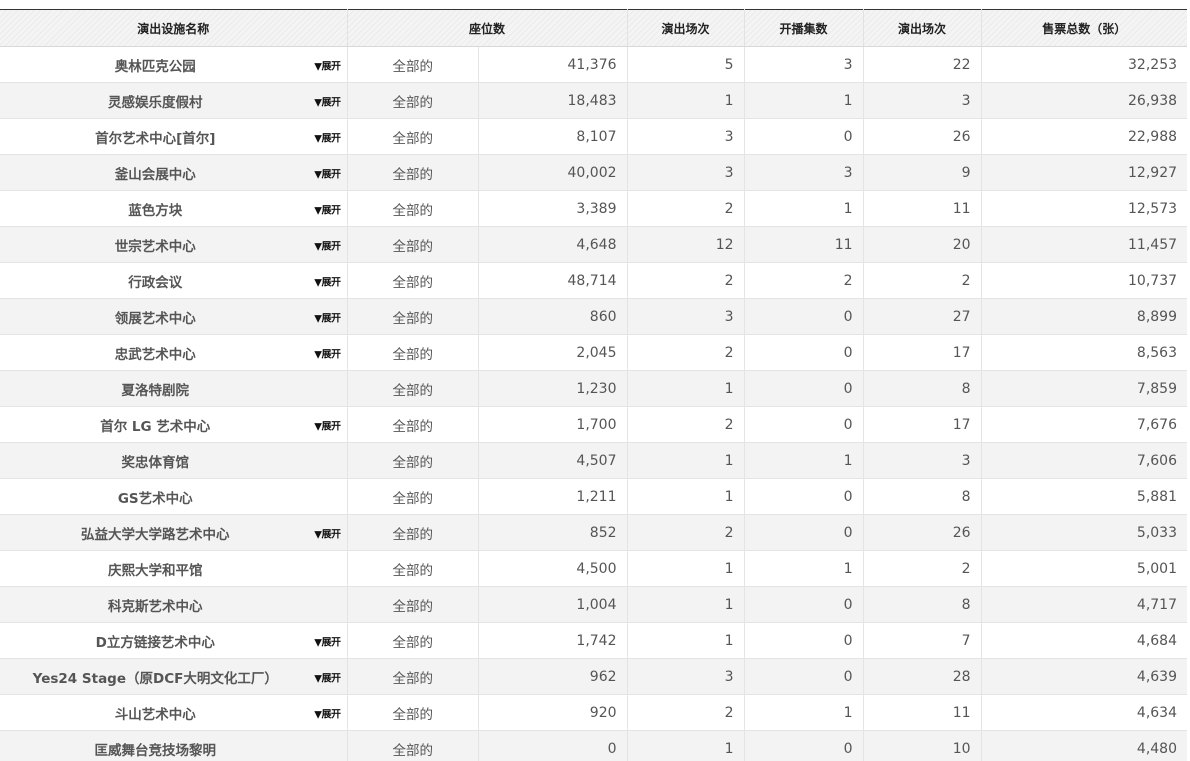 Image resolution: width=1190 pixels, height=761 pixels. I want to click on venue-name: 行政会议, so click(173, 281).